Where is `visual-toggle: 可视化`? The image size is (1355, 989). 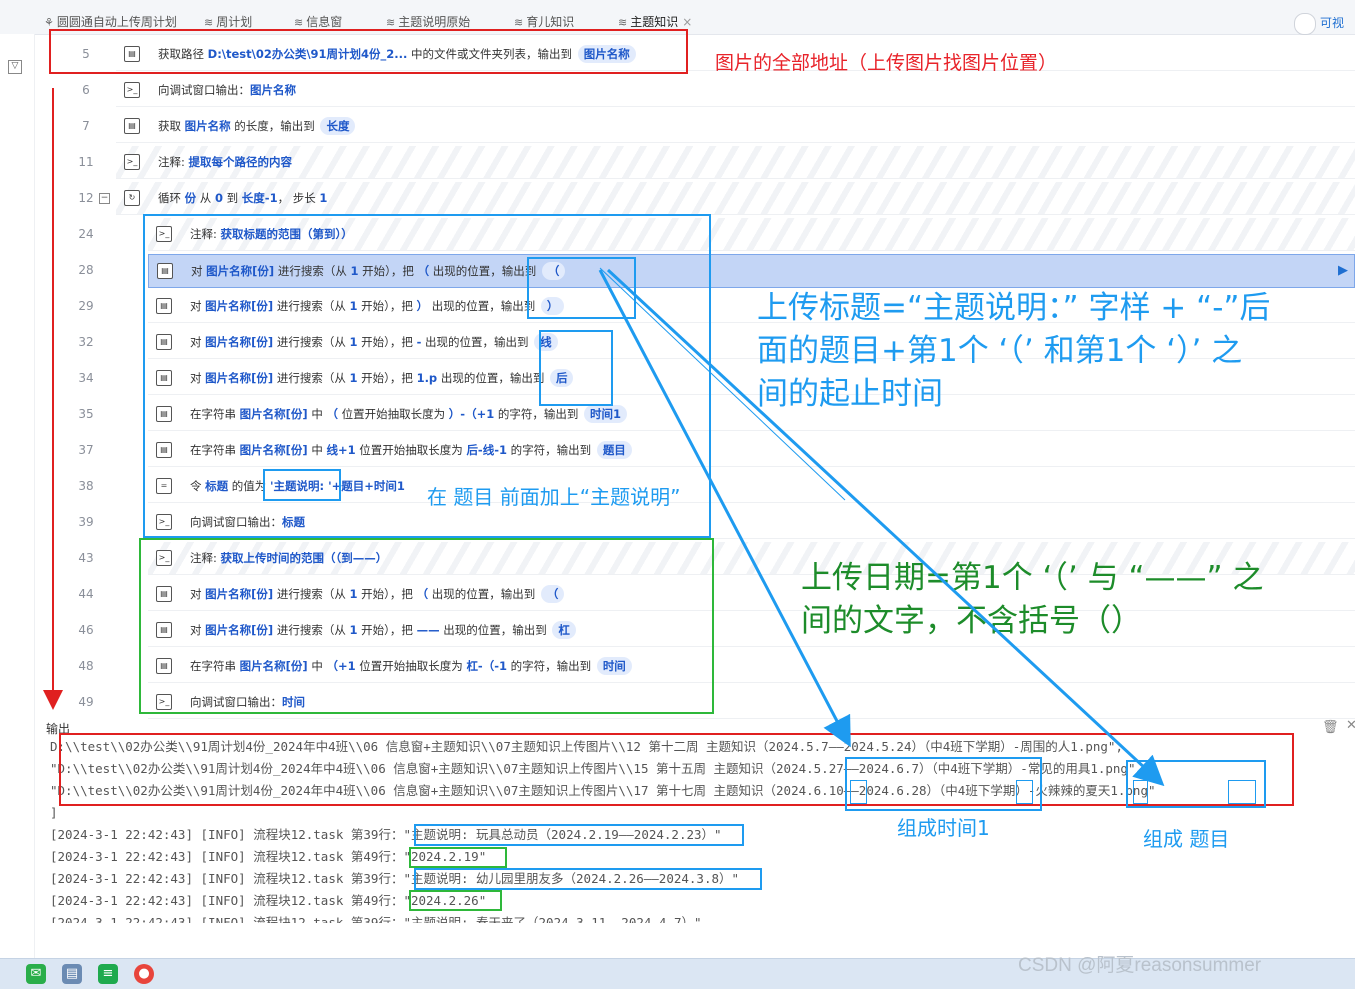 visual-toggle: 可视化 is located at coordinates (1324, 32).